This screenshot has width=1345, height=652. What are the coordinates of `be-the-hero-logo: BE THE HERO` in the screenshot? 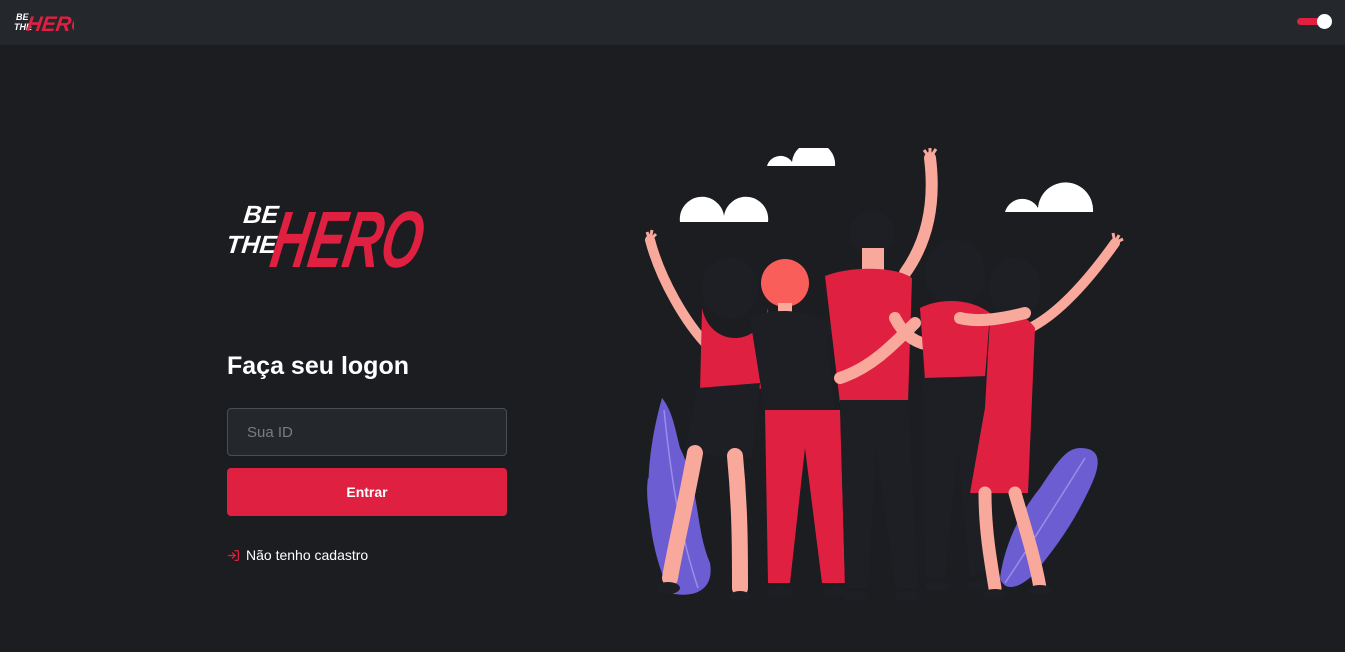 It's located at (327, 235).